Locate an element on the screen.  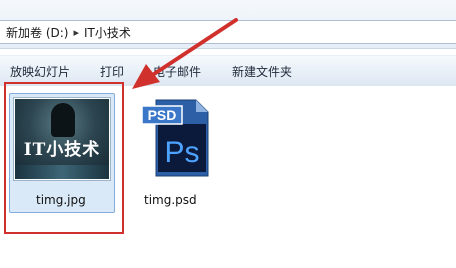
jpg-thumbnail: IT小技术 is located at coordinates (62, 139).